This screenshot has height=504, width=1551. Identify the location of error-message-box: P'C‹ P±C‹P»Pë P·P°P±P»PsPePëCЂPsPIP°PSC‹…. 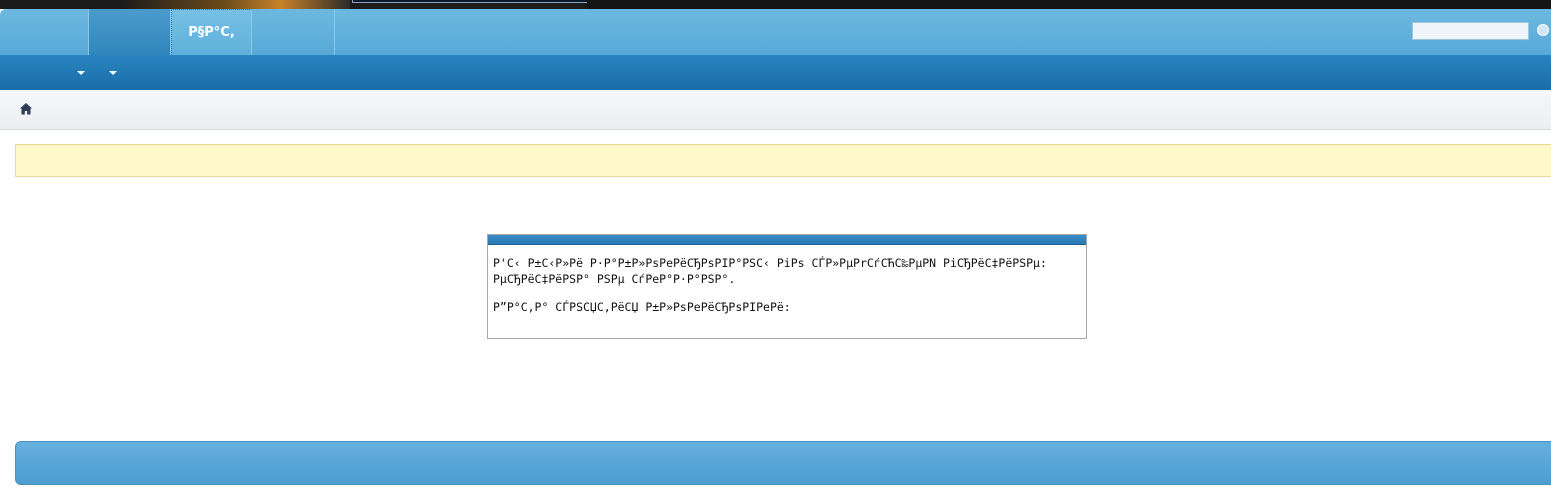
(787, 286).